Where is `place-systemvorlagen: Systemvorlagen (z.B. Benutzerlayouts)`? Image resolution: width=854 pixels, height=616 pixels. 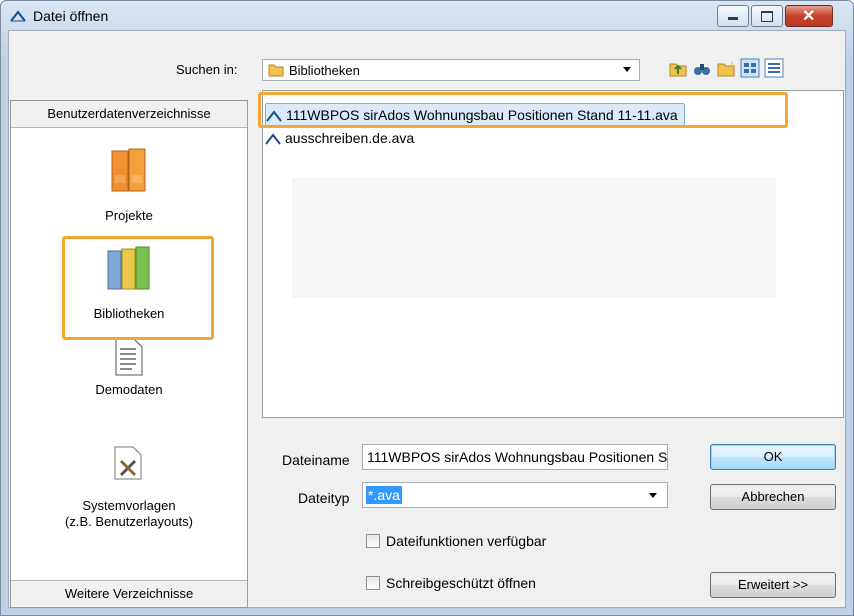 place-systemvorlagen: Systemvorlagen (z.B. Benutzerlayouts) is located at coordinates (129, 494).